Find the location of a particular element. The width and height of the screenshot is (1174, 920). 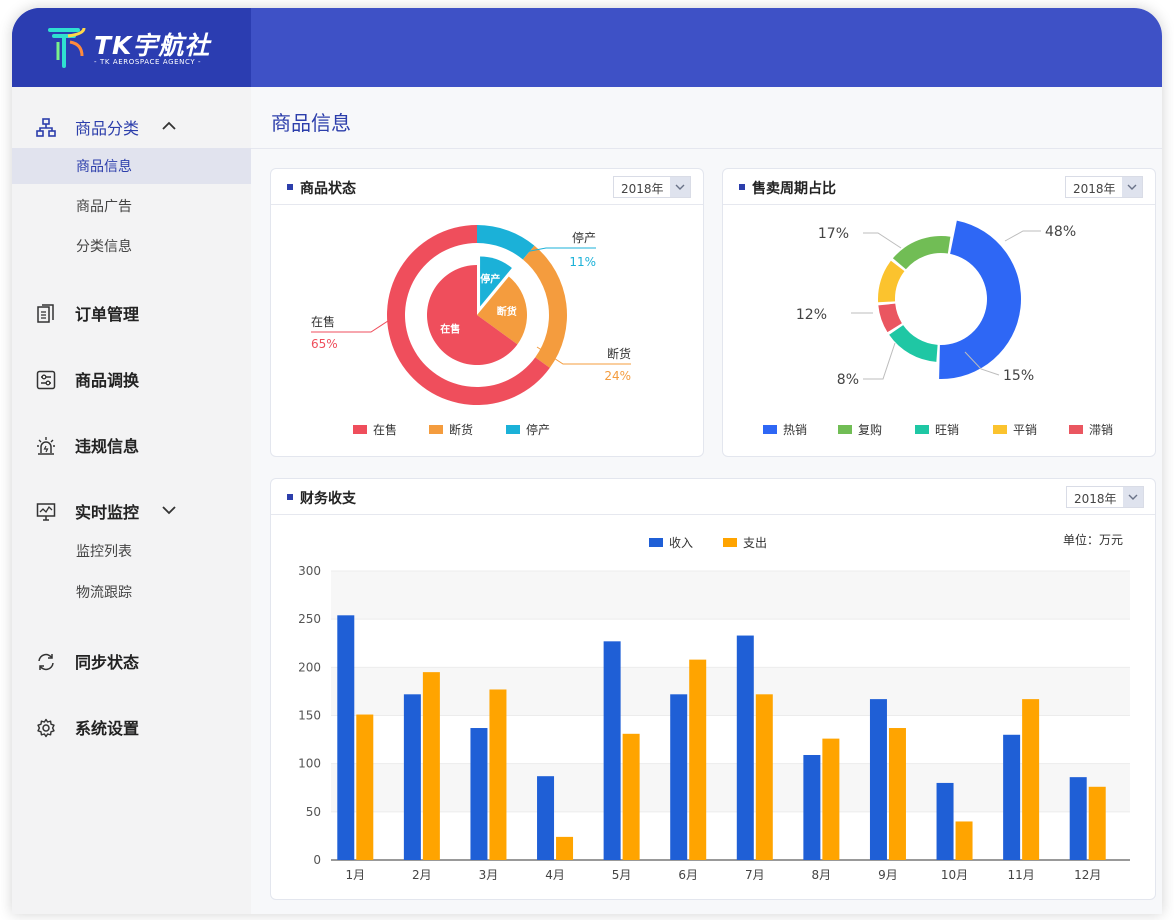

status-pie-chart: 停产断货在售在售65%停产11%断货24% is located at coordinates (471, 315).